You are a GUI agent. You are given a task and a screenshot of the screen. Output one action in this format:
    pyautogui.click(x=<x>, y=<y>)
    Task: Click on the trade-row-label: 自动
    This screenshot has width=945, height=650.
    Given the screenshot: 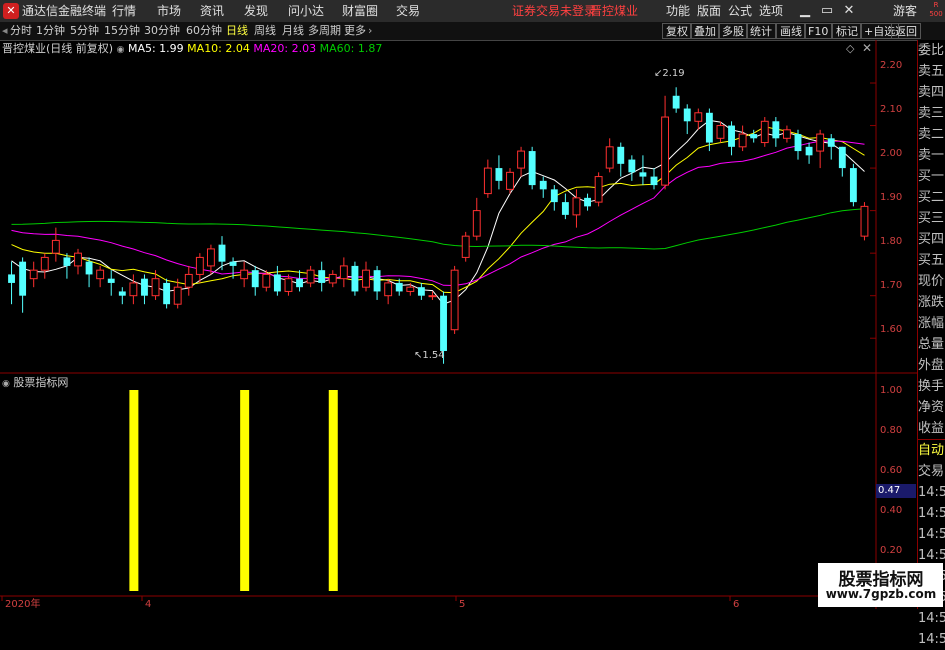 What is the action you would take?
    pyautogui.click(x=931, y=450)
    